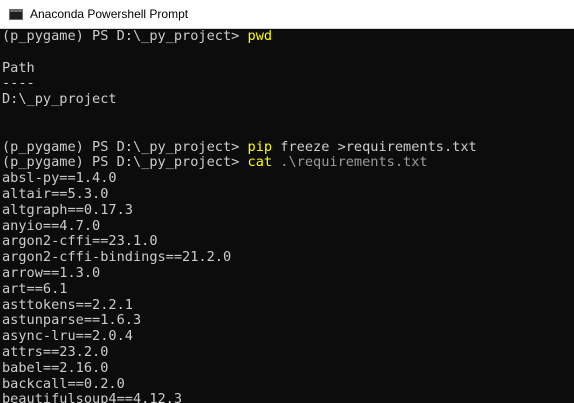 The height and width of the screenshot is (403, 574). What do you see at coordinates (80, 241) in the screenshot?
I see `output-line: argon2-cffi==23.1.0` at bounding box center [80, 241].